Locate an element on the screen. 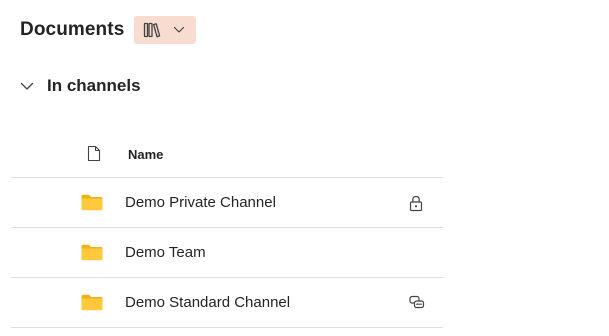 The height and width of the screenshot is (336, 609). name-column-header: Name is located at coordinates (145, 154).